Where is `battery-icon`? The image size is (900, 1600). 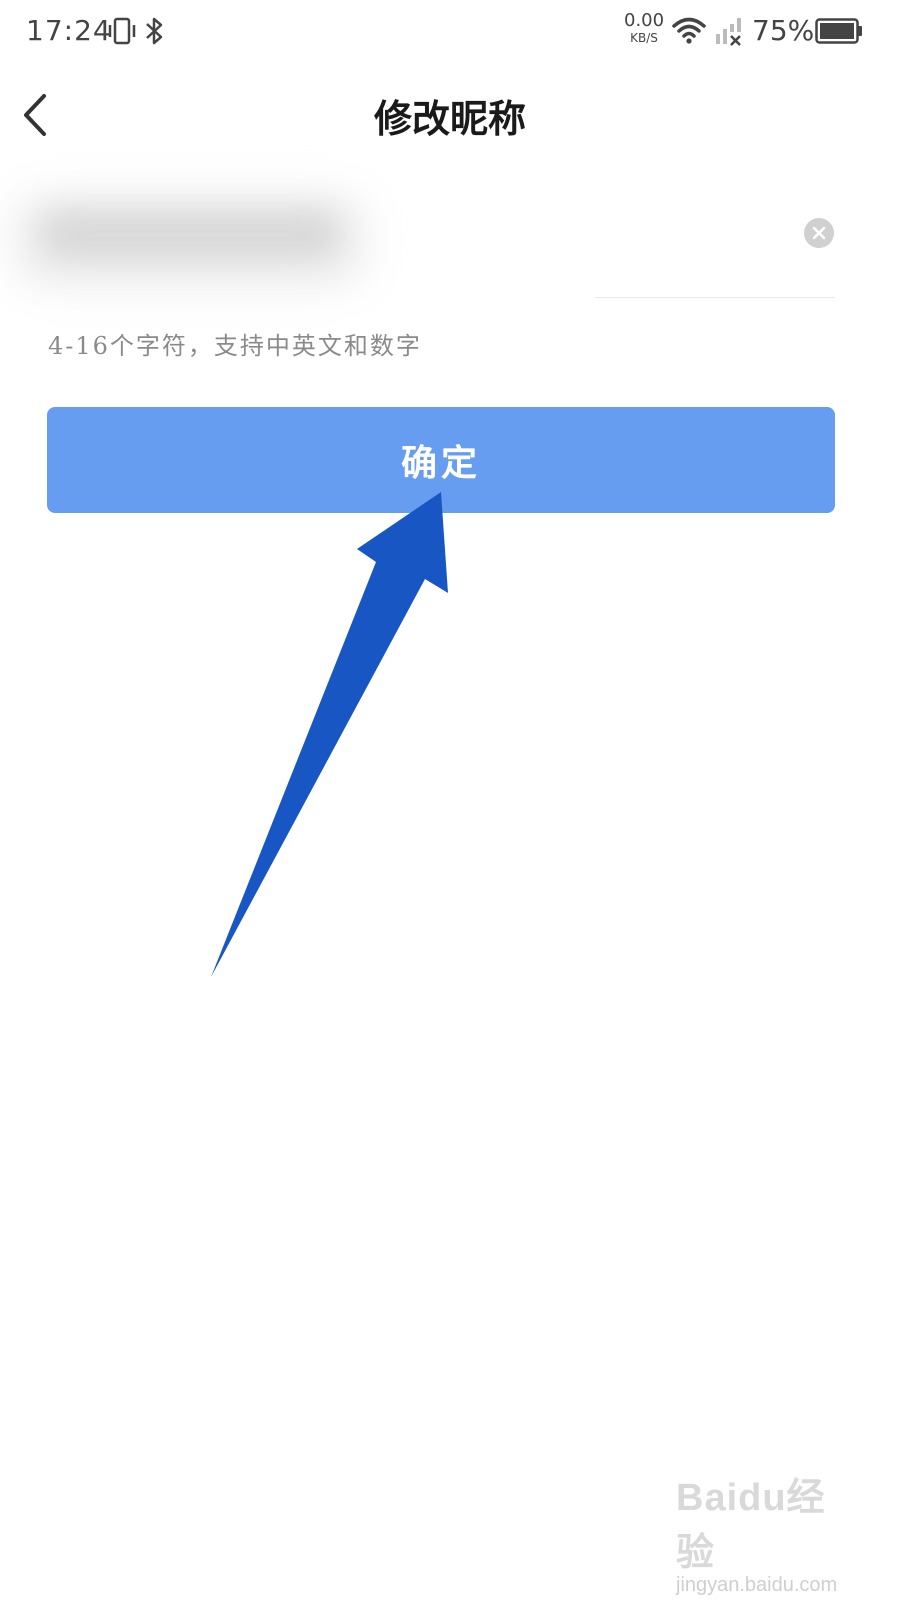
battery-icon is located at coordinates (838, 31).